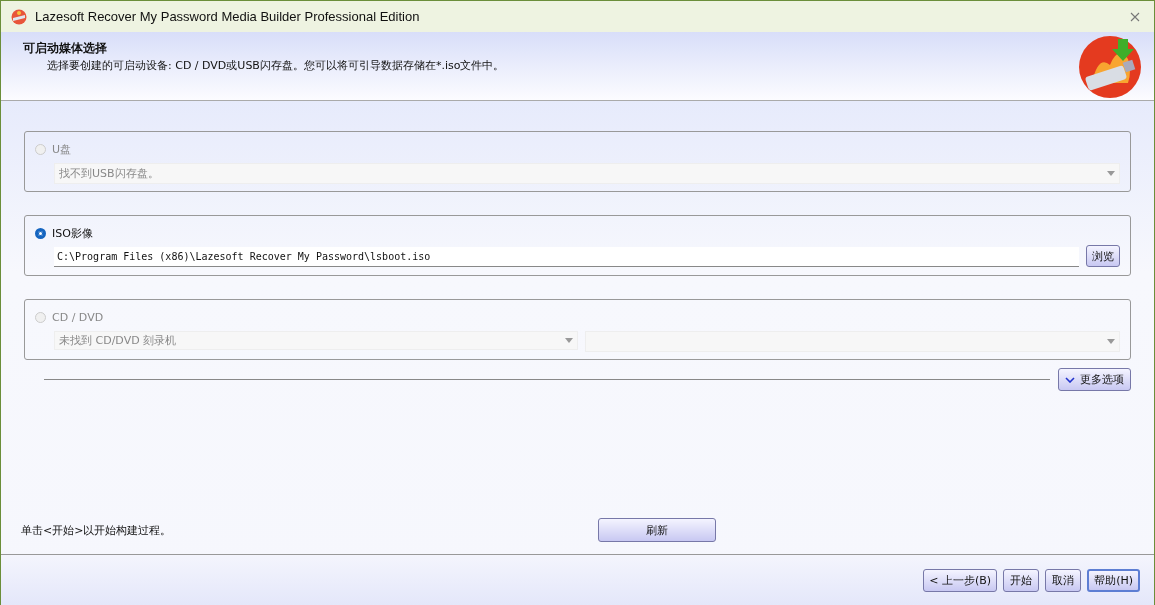  Describe the element at coordinates (960, 580) in the screenshot. I see `footer-button: < 上一步(B)` at that location.